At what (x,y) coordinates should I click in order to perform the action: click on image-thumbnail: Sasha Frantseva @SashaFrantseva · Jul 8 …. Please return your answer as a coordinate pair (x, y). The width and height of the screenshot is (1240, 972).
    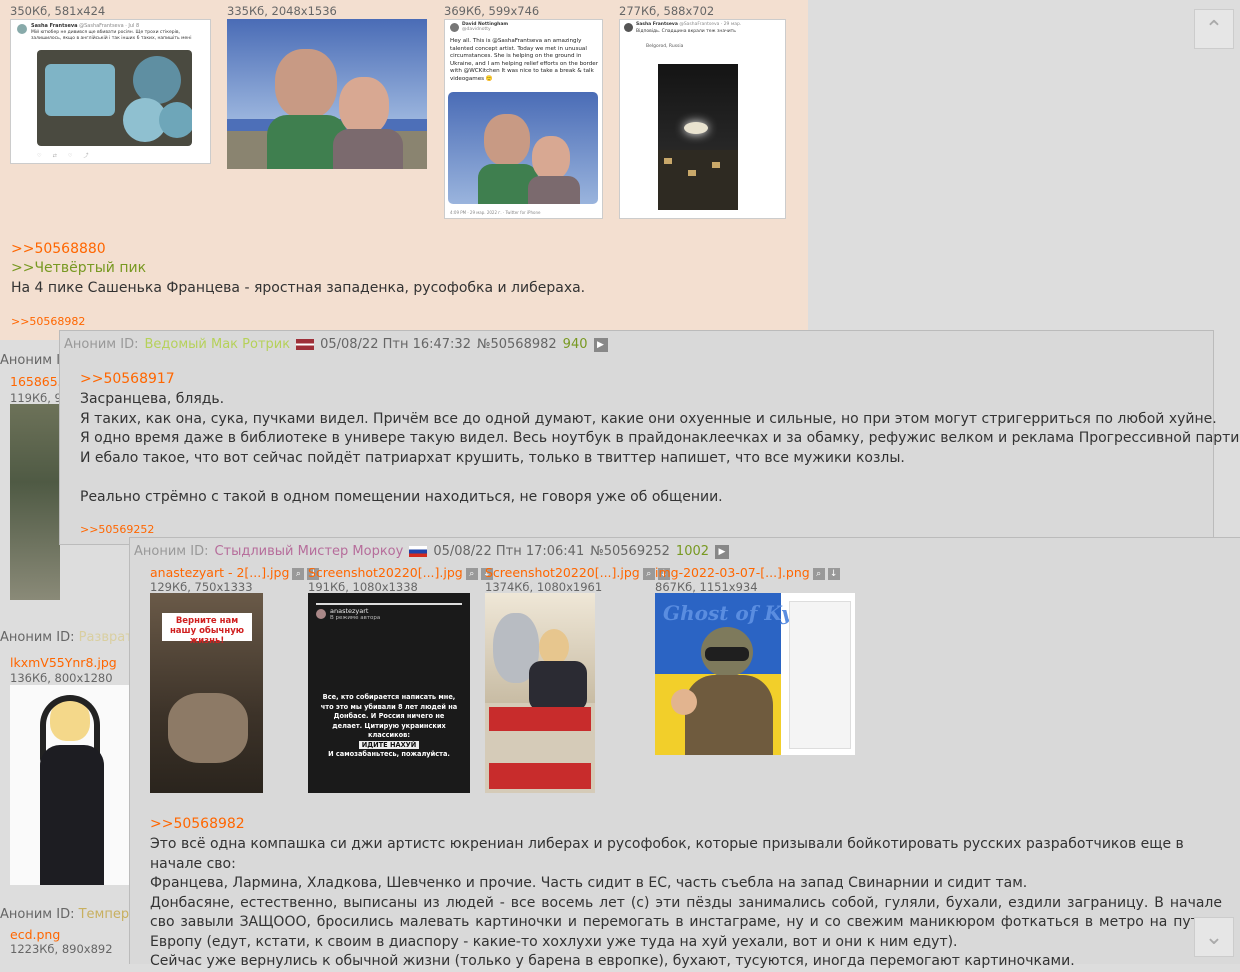
    Looking at the image, I should click on (110, 91).